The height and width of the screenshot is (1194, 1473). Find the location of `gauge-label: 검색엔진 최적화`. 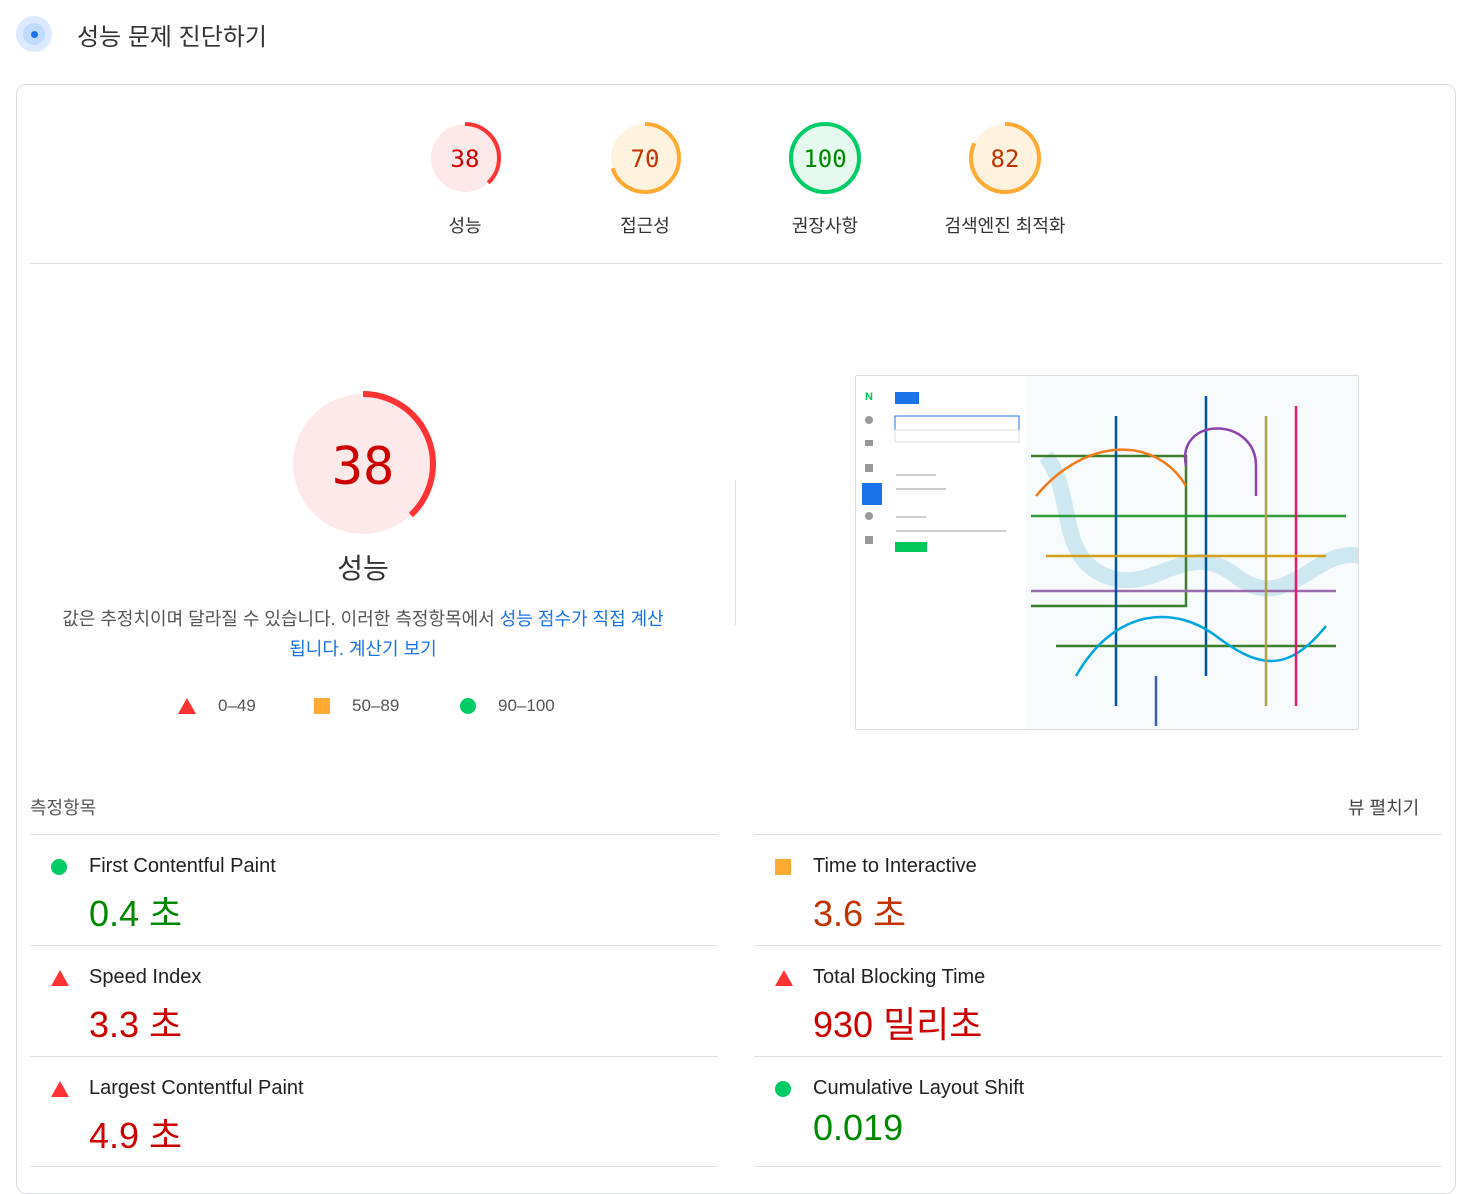

gauge-label: 검색엔진 최적화 is located at coordinates (1005, 226).